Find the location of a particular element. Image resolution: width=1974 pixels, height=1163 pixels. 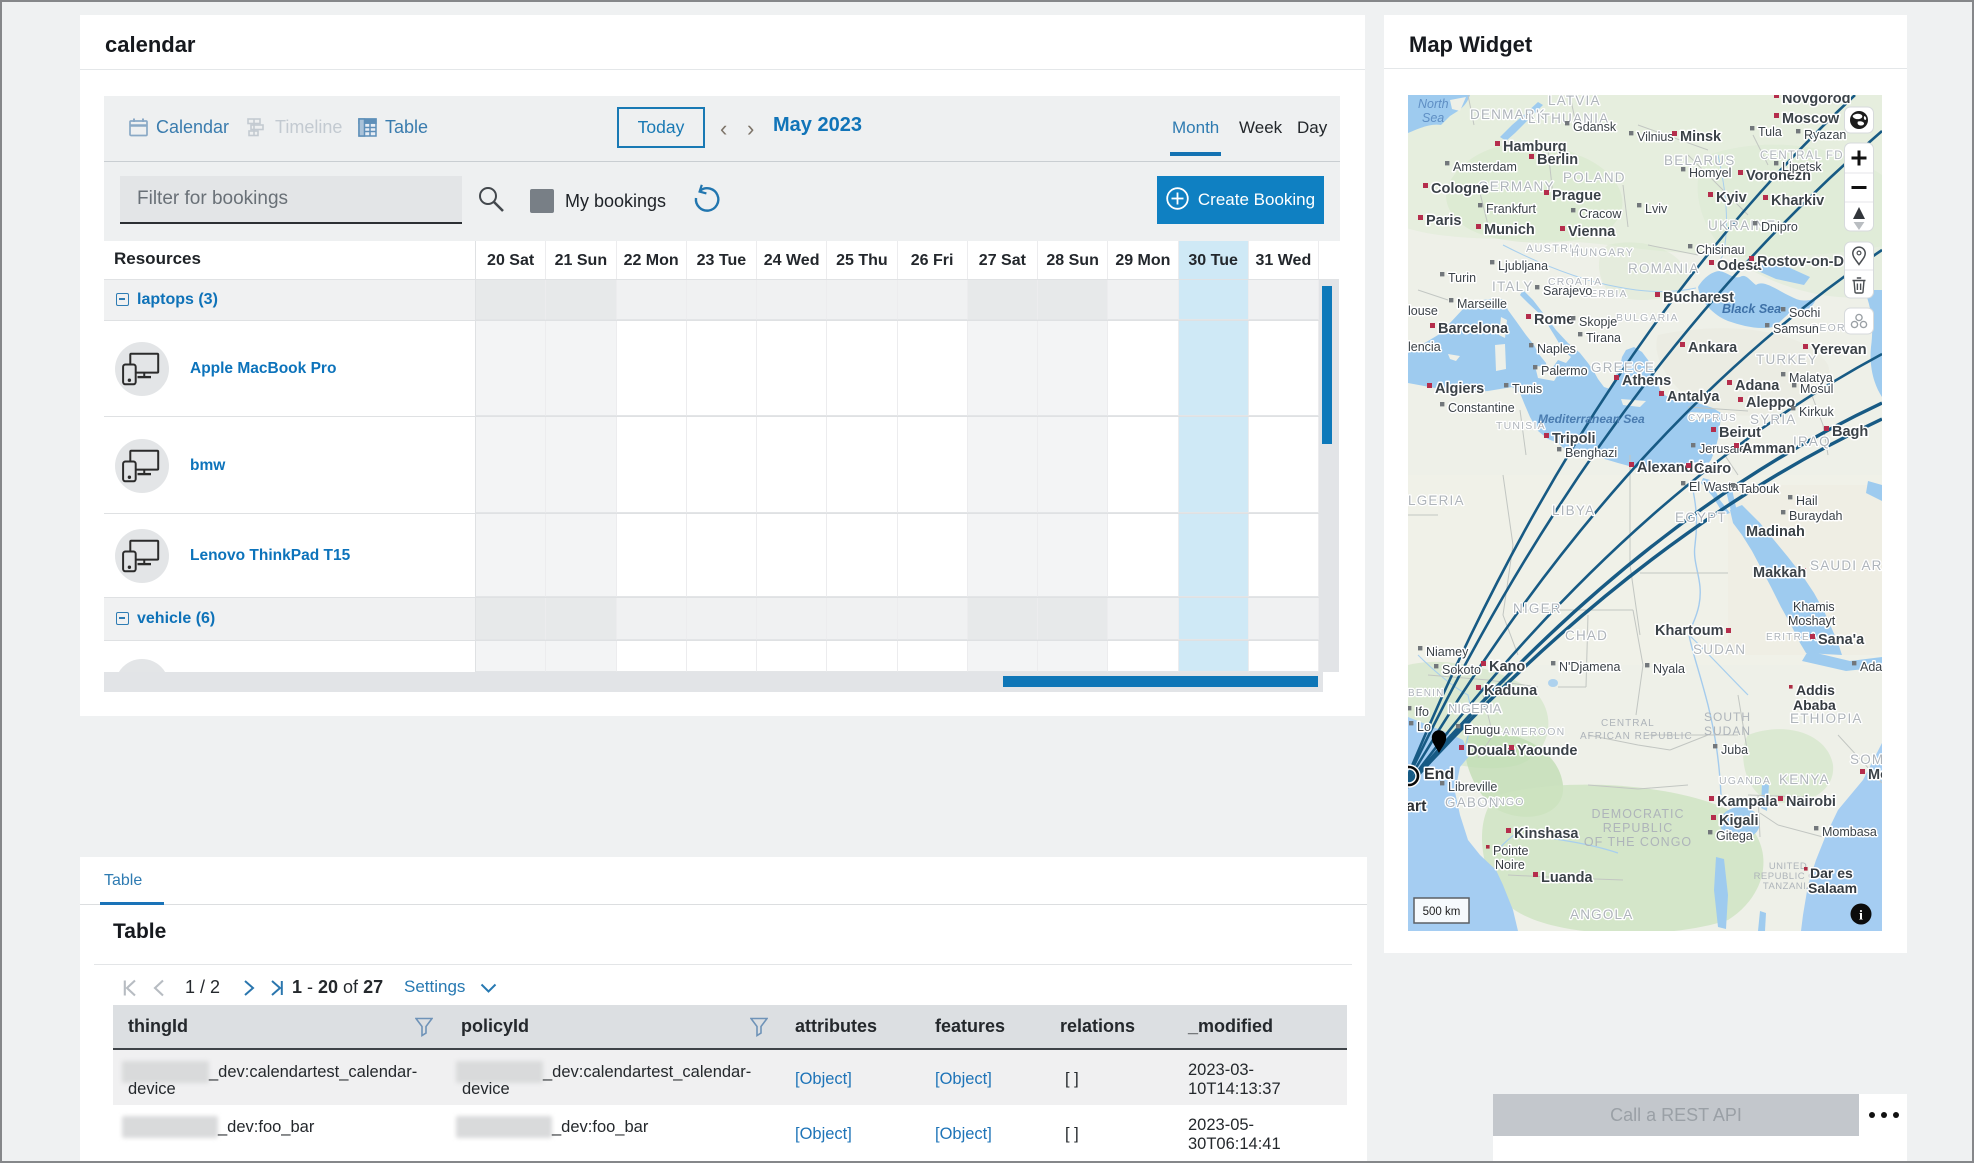

svg-text: IRAQ is located at coordinates (1812, 441).